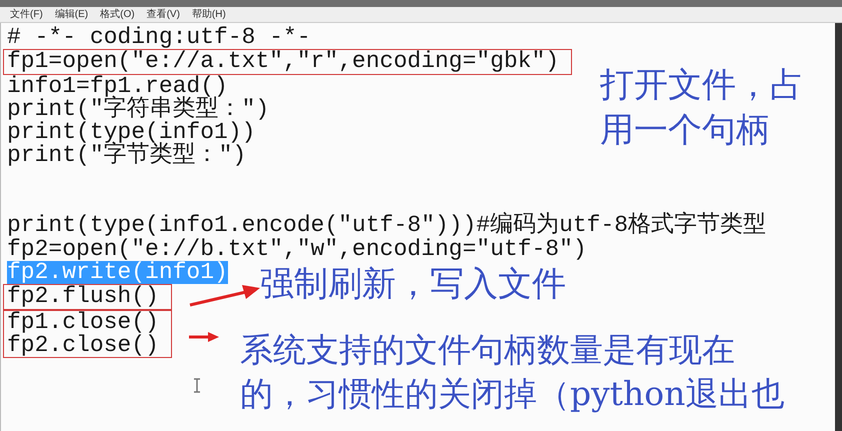 The image size is (842, 431). What do you see at coordinates (138, 110) in the screenshot?
I see `code-line: print("字符串类型：")` at bounding box center [138, 110].